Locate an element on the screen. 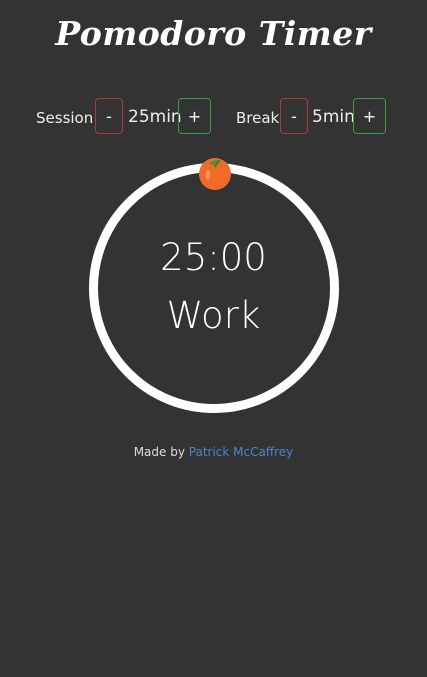 The height and width of the screenshot is (677, 427). footer-credit: Made by Patrick McCaffrey is located at coordinates (213, 452).